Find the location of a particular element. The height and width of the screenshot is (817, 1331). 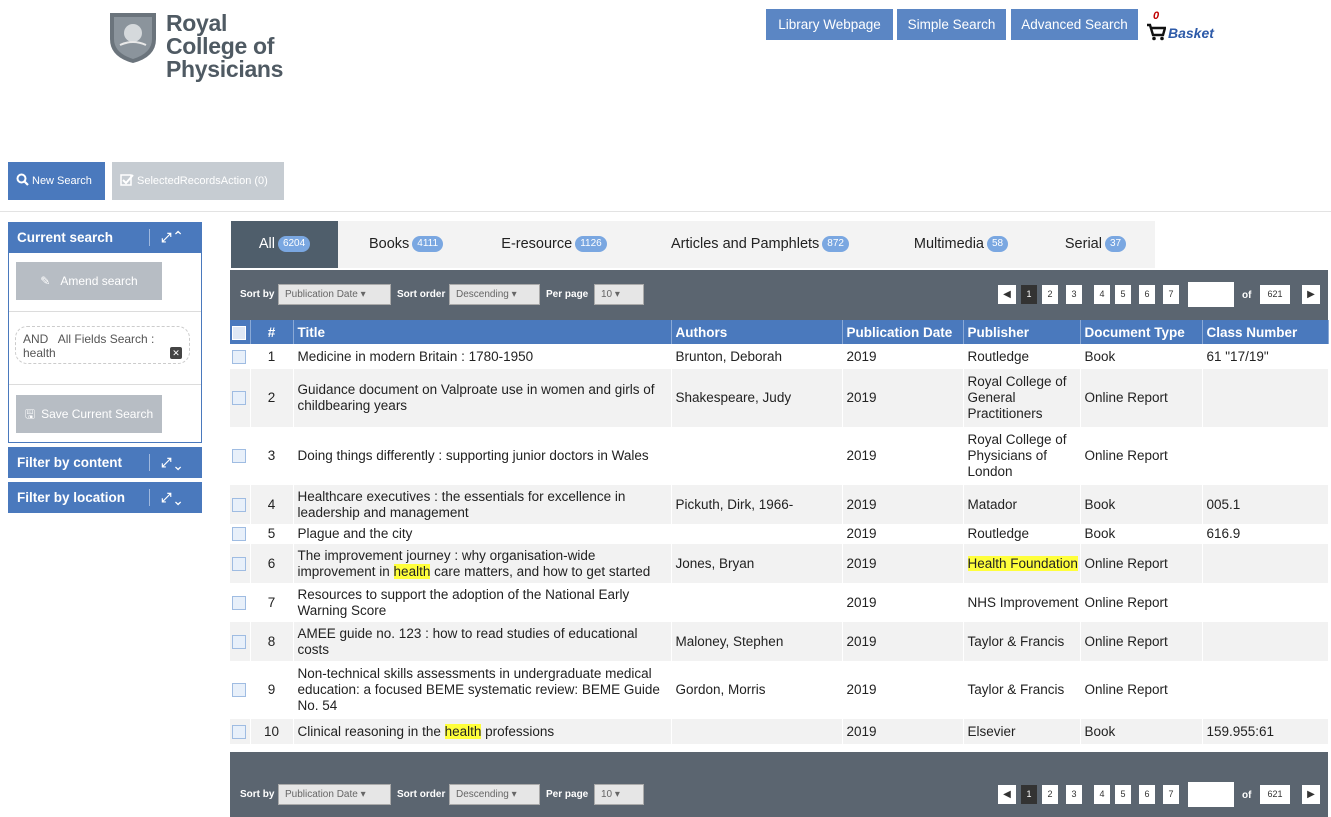

count-badge: 6204 is located at coordinates (294, 244).